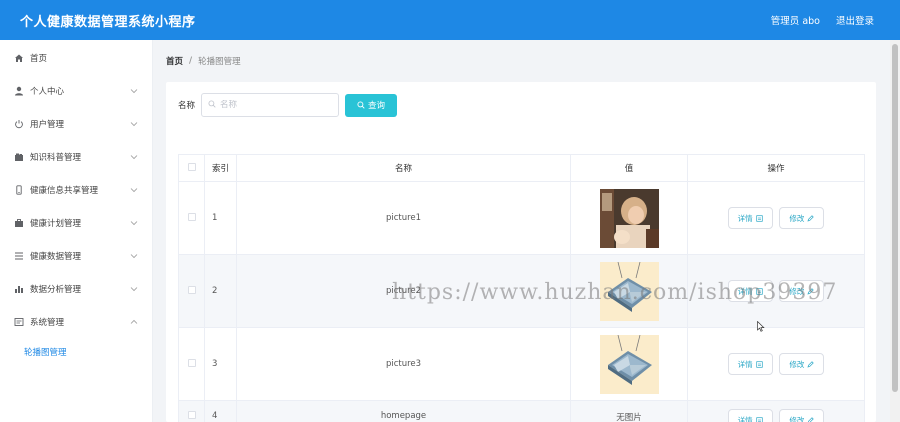 The height and width of the screenshot is (422, 900). I want to click on sidebar-item-health-data: 健康数据管理, so click(76, 255).